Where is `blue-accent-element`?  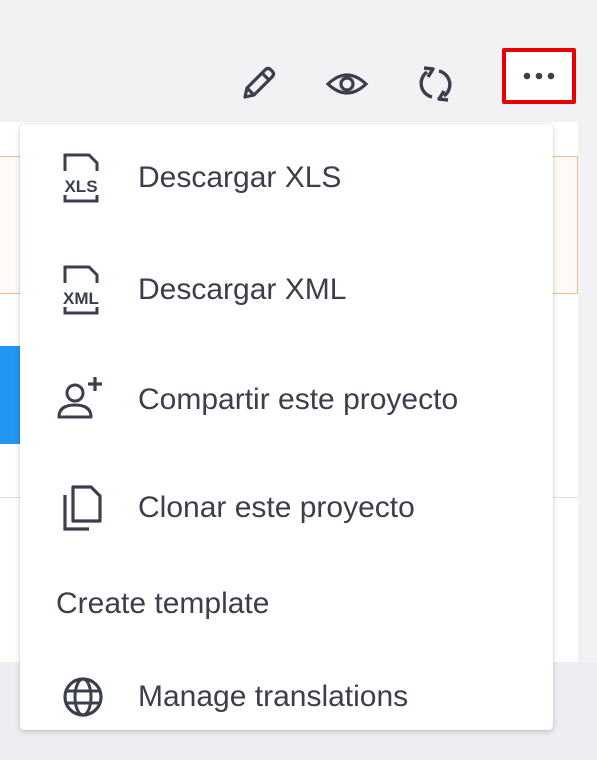 blue-accent-element is located at coordinates (11, 395).